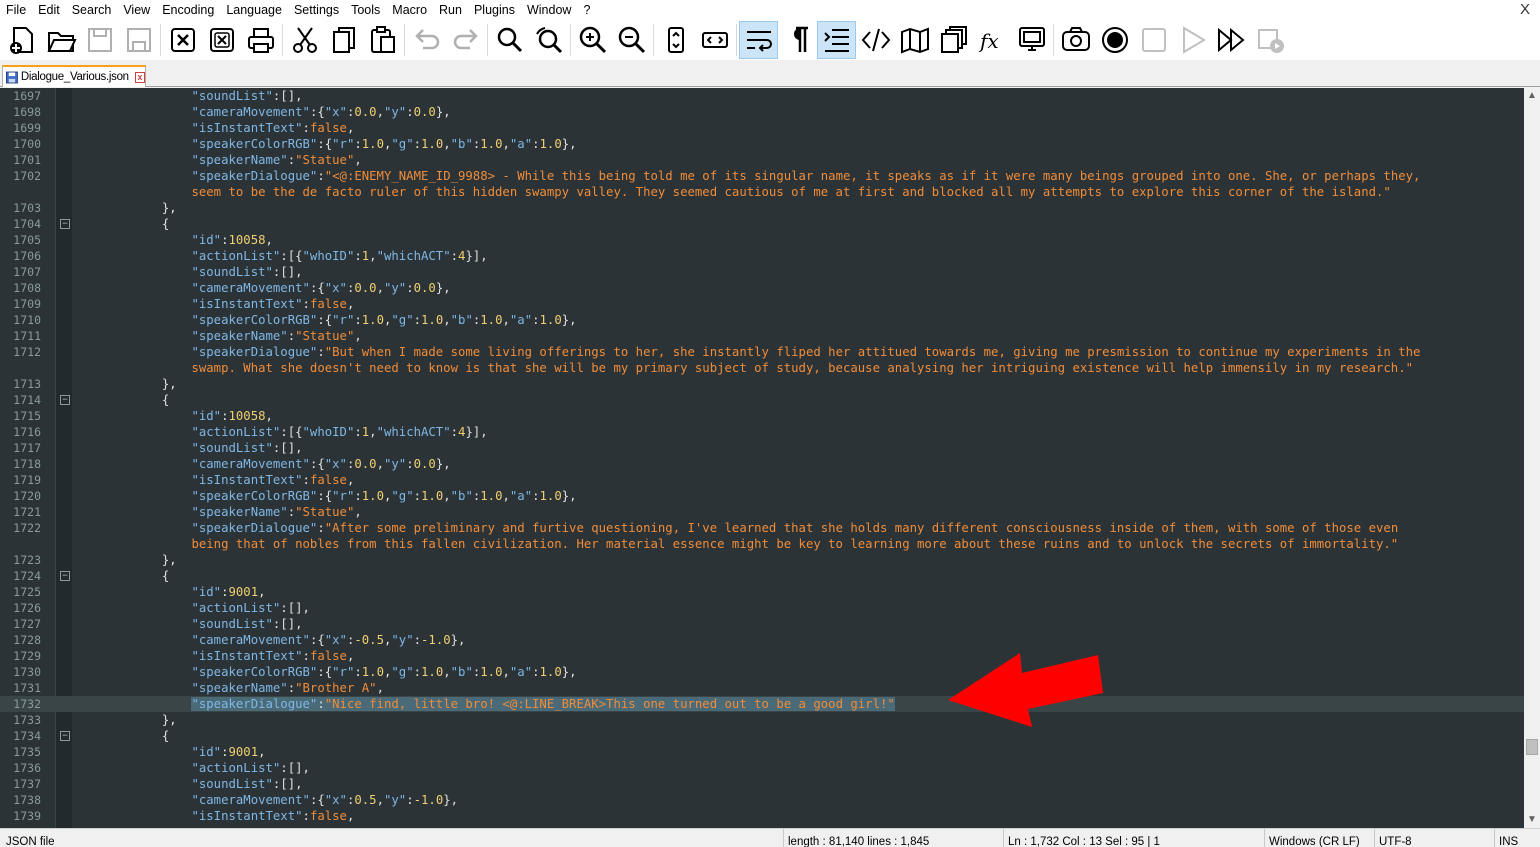 The image size is (1540, 847). Describe the element at coordinates (758, 40) in the screenshot. I see `word-wrap-button` at that location.